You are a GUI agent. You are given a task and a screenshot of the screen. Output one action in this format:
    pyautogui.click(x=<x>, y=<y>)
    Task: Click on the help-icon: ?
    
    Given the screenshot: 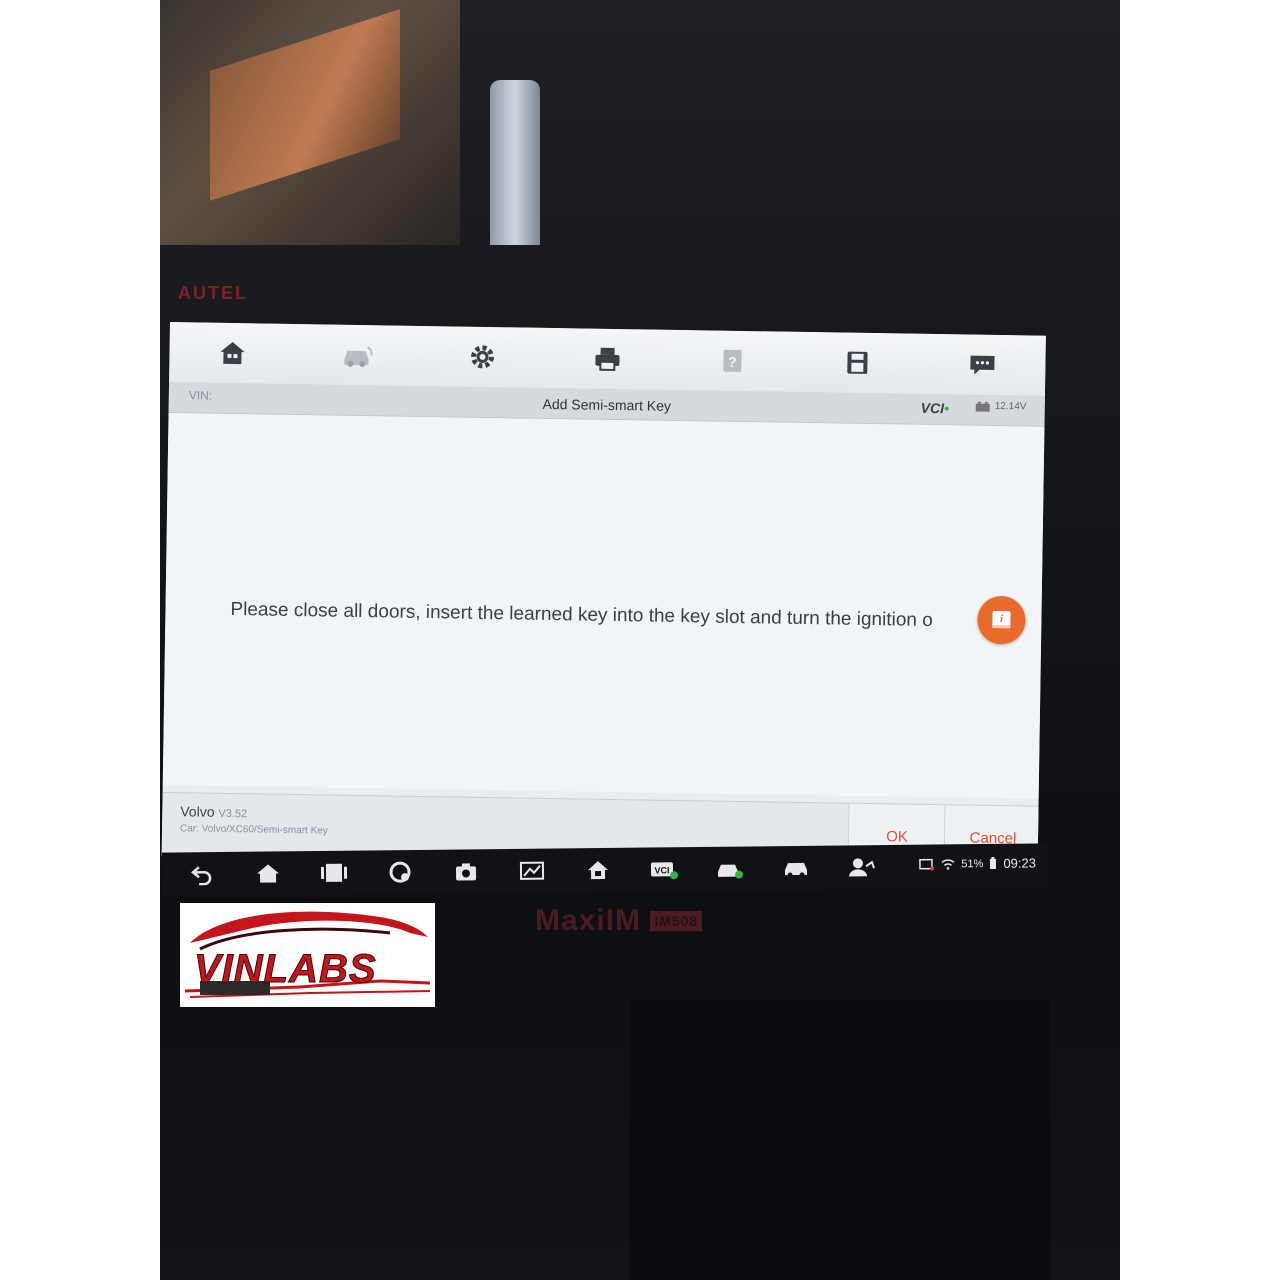 What is the action you would take?
    pyautogui.click(x=732, y=360)
    